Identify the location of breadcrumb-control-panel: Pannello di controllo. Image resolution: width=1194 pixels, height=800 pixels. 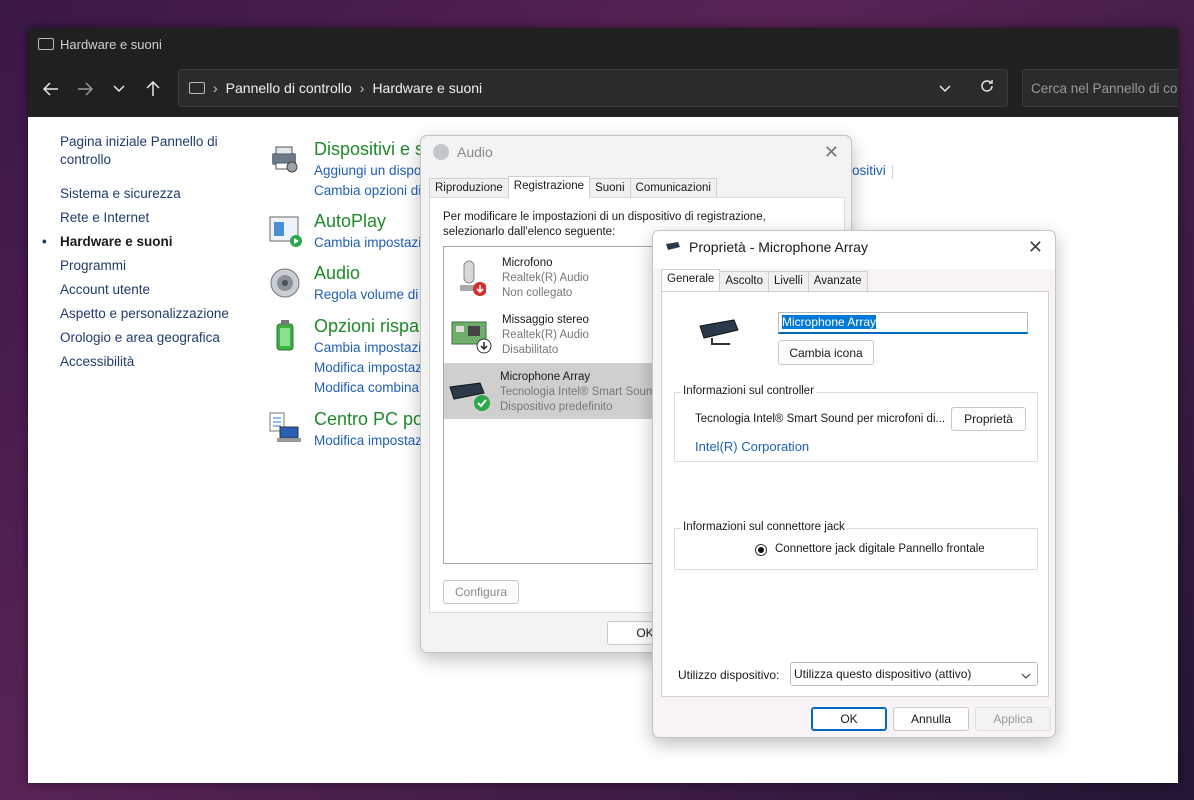
(289, 88).